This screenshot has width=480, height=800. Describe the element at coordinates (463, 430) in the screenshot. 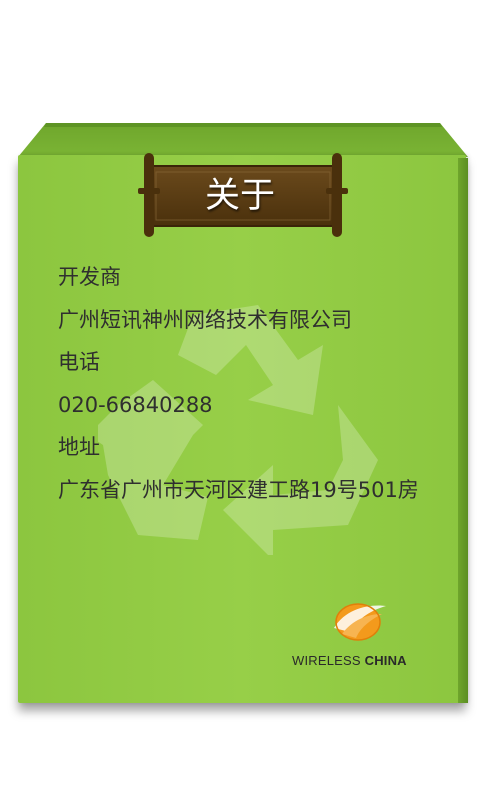

I see `card-side-shadow` at that location.